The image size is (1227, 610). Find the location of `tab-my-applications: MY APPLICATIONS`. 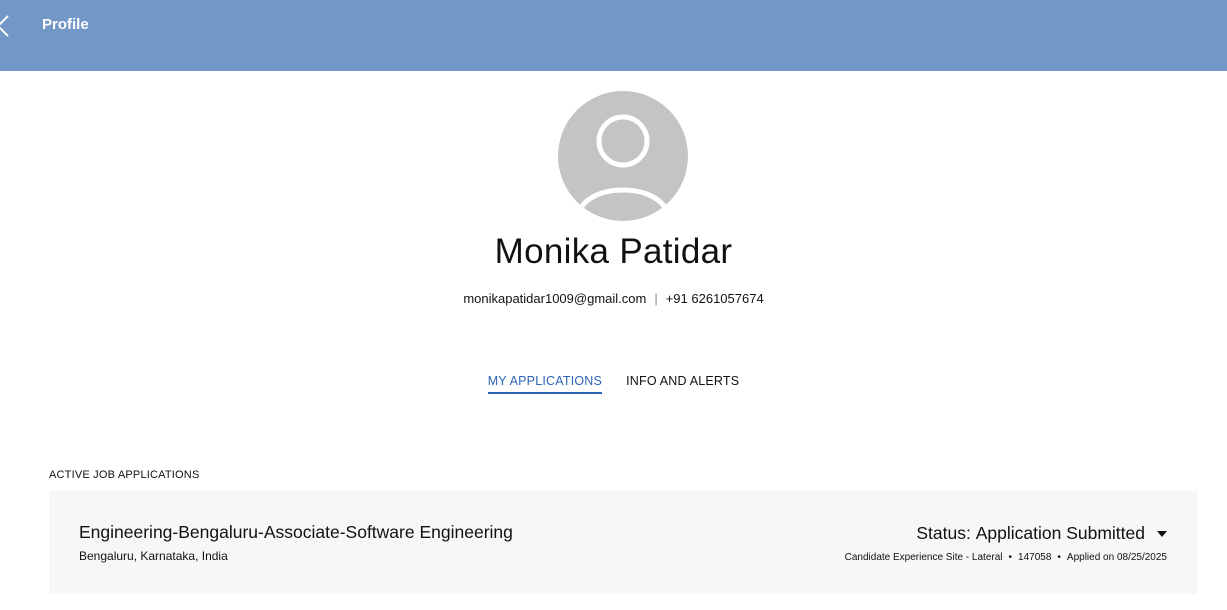

tab-my-applications: MY APPLICATIONS is located at coordinates (545, 384).